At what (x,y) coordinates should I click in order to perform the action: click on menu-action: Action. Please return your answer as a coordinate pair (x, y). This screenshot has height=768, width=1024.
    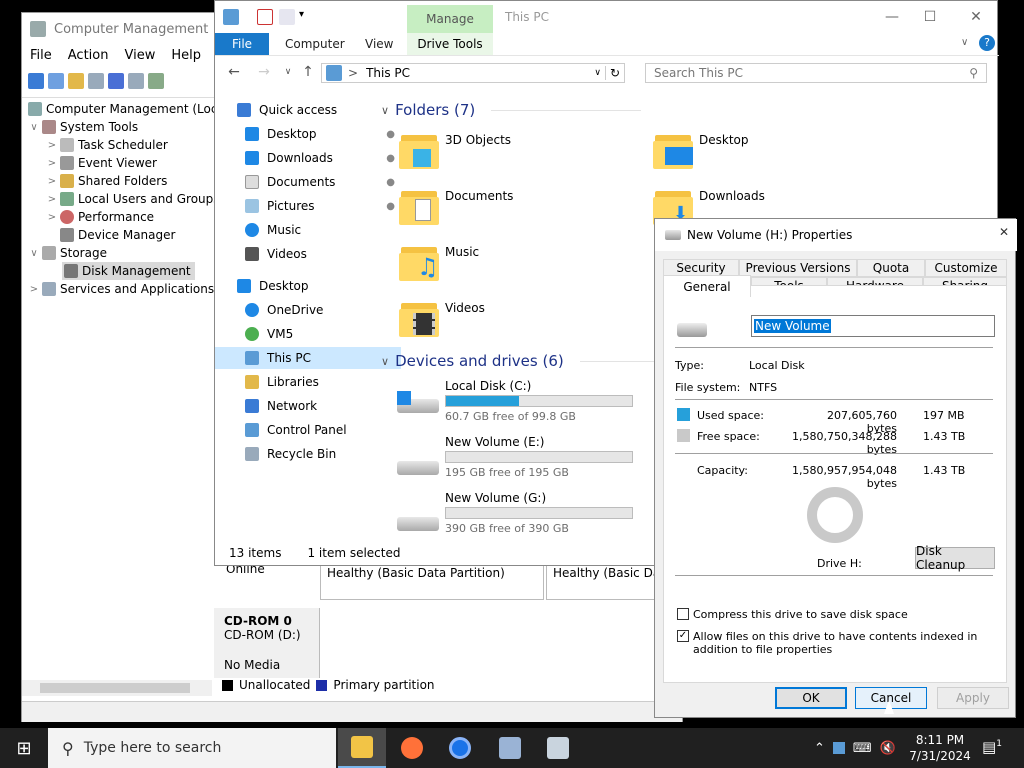
    Looking at the image, I should click on (88, 56).